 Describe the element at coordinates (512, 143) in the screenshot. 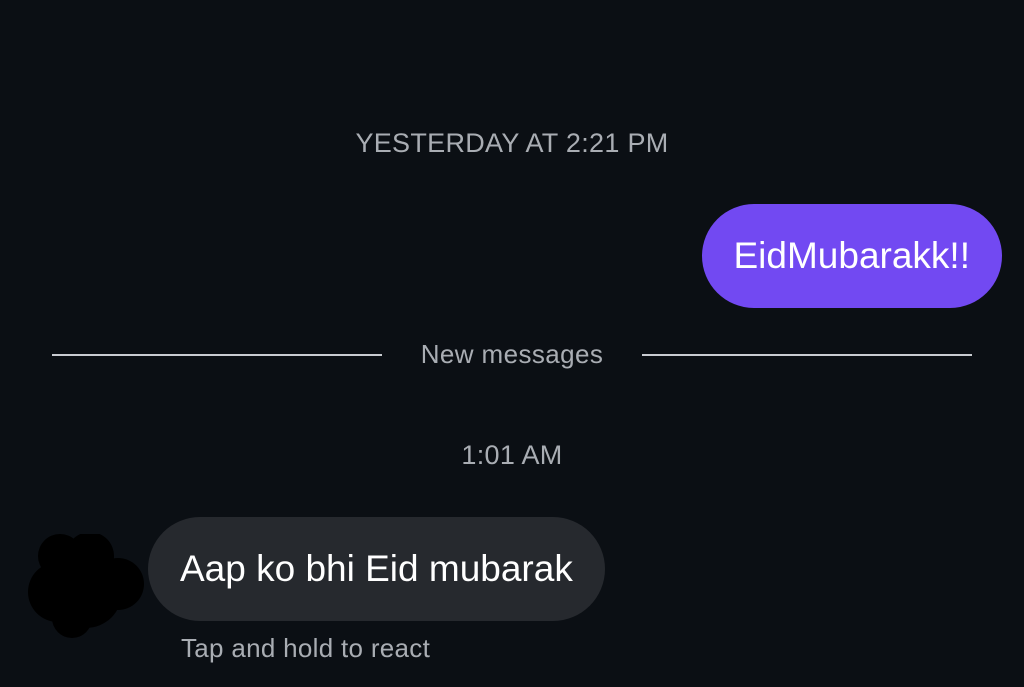

I see `timestamp-yesterday: YESTERDAY AT 2:21 PM` at that location.